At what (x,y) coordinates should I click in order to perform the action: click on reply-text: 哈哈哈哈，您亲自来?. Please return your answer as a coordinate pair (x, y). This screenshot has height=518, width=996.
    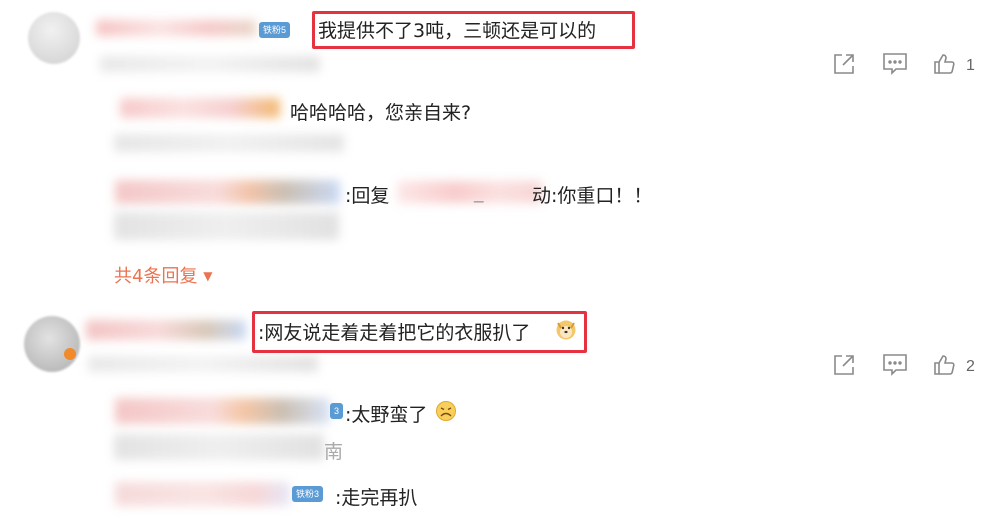
    Looking at the image, I should click on (381, 113).